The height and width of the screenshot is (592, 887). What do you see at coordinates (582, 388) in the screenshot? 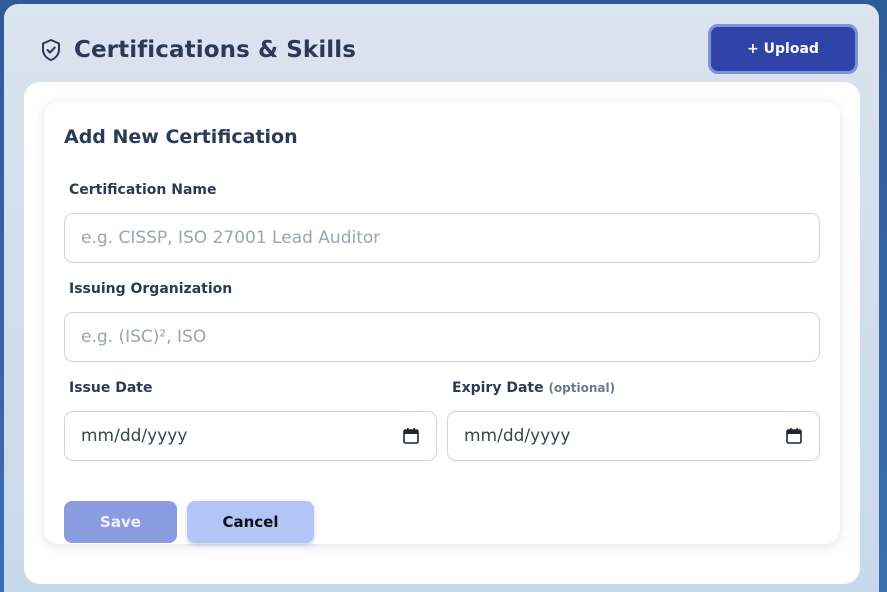
I see `optional-note: (optional)` at bounding box center [582, 388].